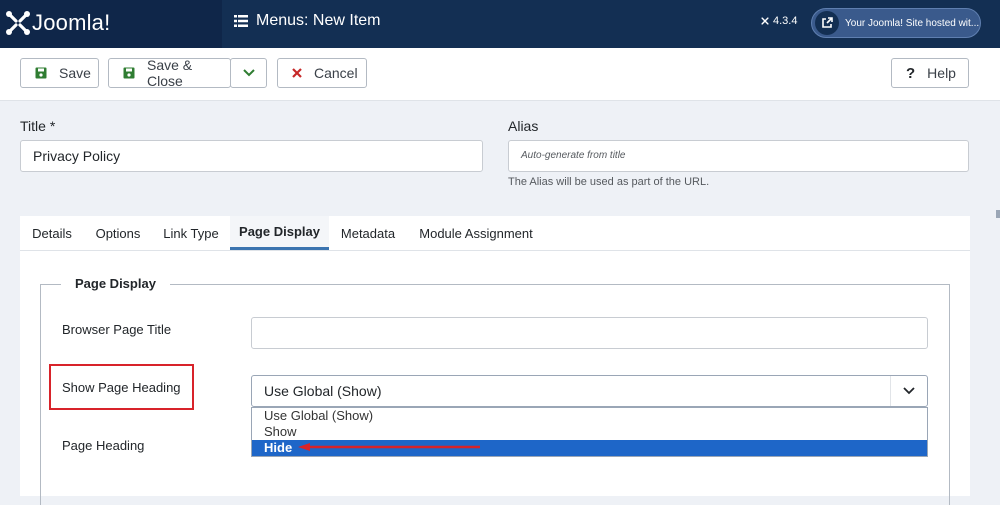 This screenshot has height=505, width=1000. Describe the element at coordinates (71, 22) in the screenshot. I see `brand-name: Joomla!` at that location.